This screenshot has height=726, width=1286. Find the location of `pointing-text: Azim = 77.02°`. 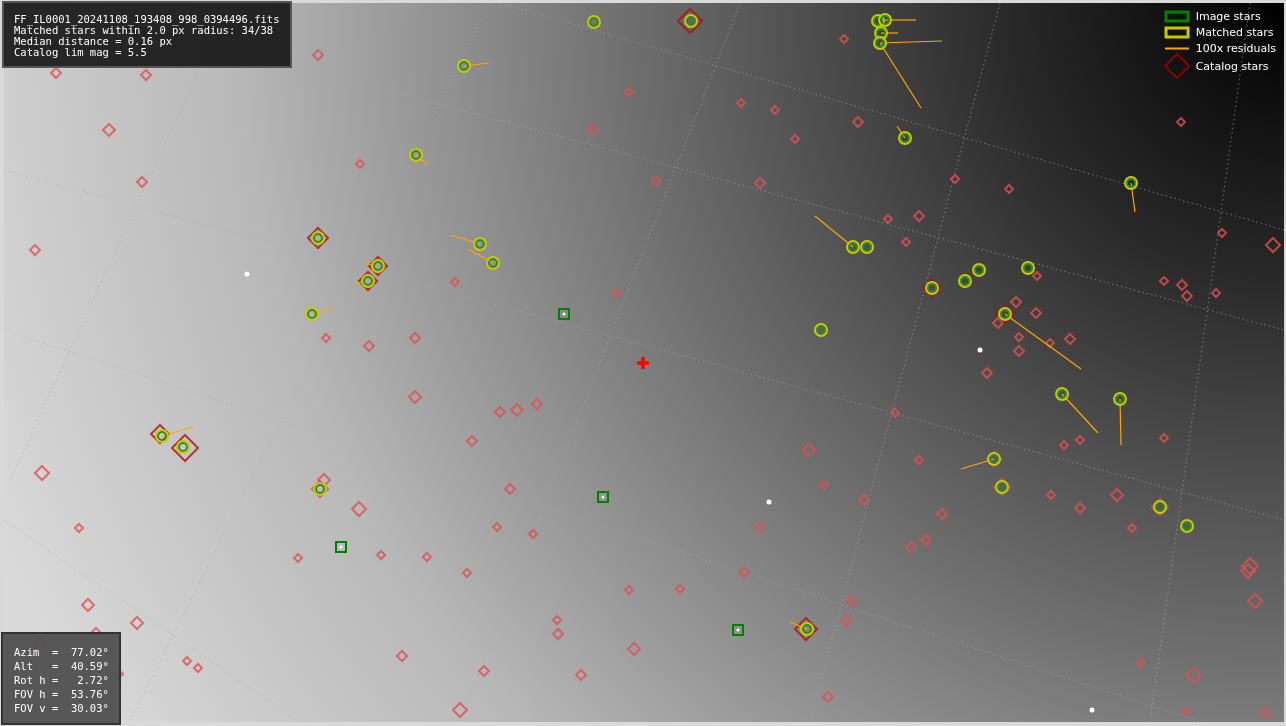

pointing-text: Azim = 77.02° is located at coordinates (61, 652).